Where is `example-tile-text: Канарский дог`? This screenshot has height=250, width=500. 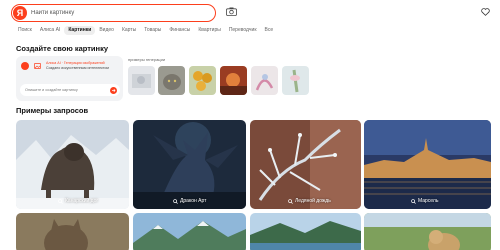
example-tile-text: Канарский дог is located at coordinates (82, 201).